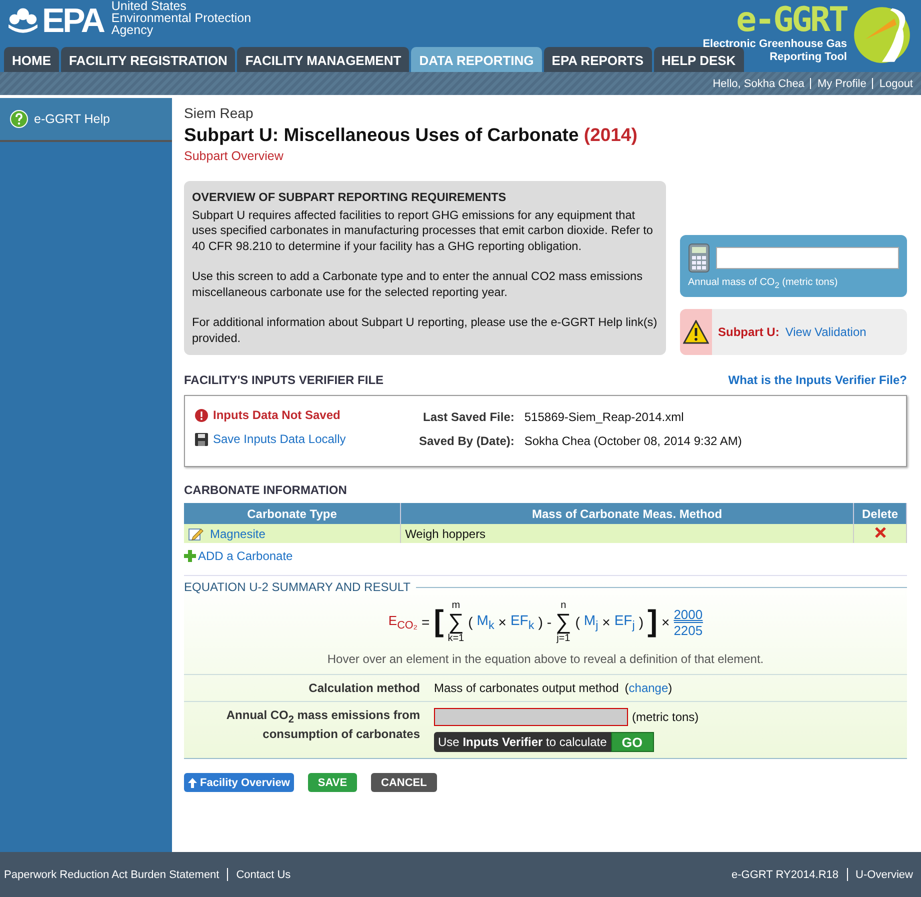 The image size is (921, 897). I want to click on calculation-method-value: Mass of carbonates output method, so click(526, 688).